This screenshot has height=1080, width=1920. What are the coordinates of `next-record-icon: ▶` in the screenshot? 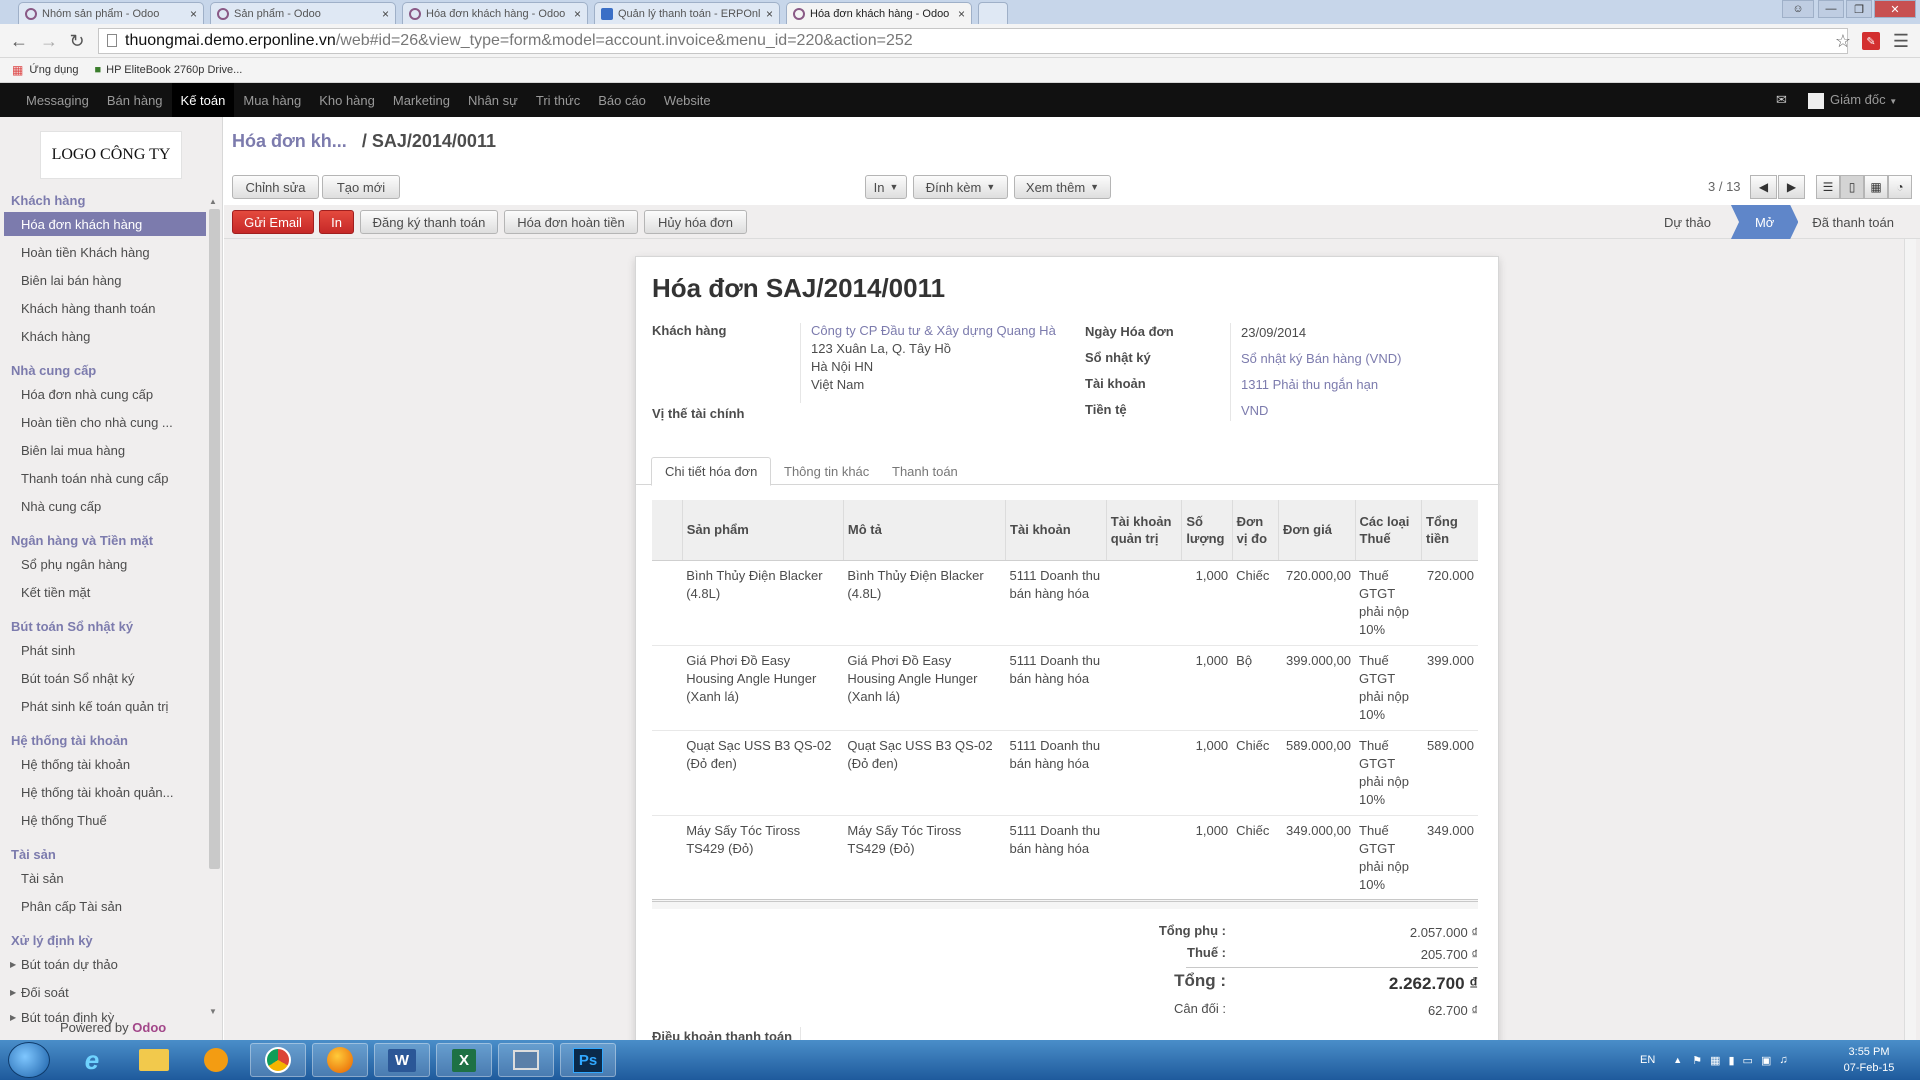 It's located at (1791, 187).